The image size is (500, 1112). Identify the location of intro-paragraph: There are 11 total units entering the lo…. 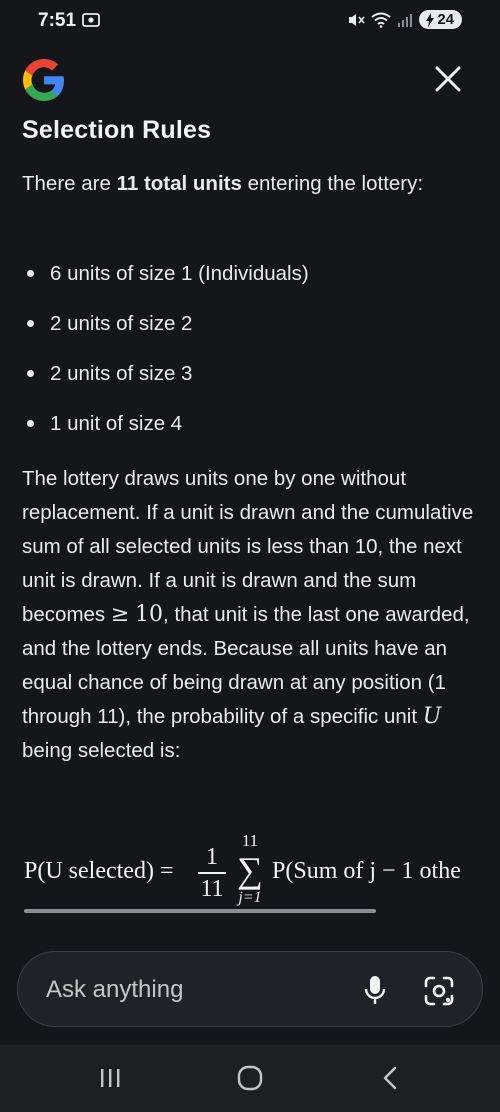
(252, 184).